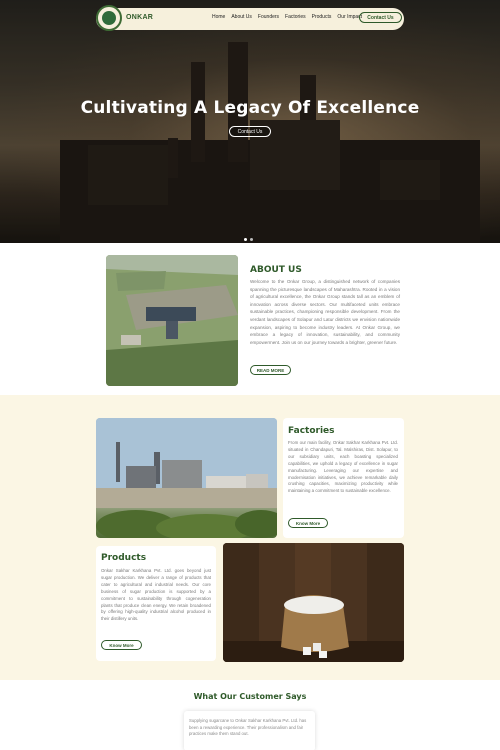  Describe the element at coordinates (250, 131) in the screenshot. I see `hero-contact-button: Contact Us` at that location.